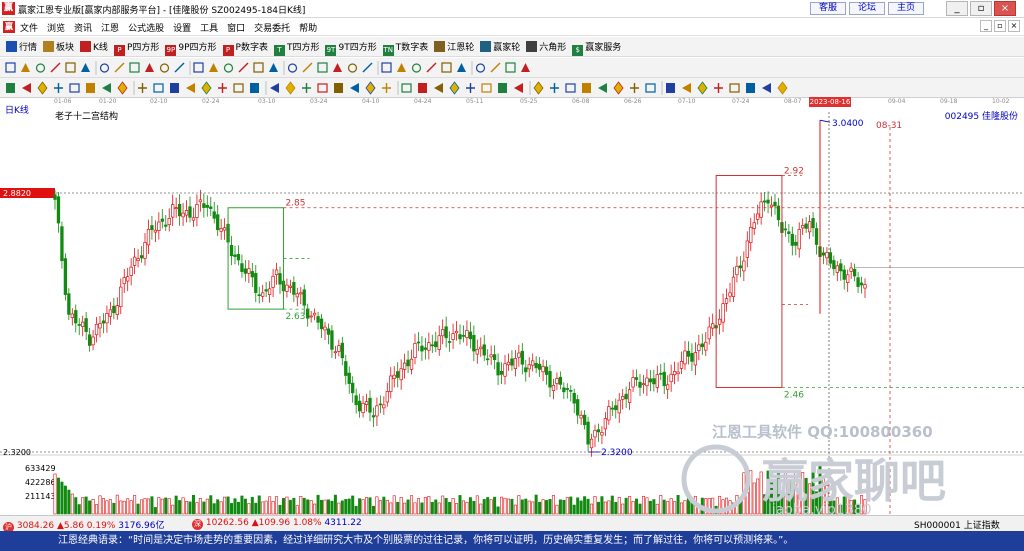 The width and height of the screenshot is (1024, 551). I want to click on toolbar-p-table-button: P P数字表, so click(245, 48).